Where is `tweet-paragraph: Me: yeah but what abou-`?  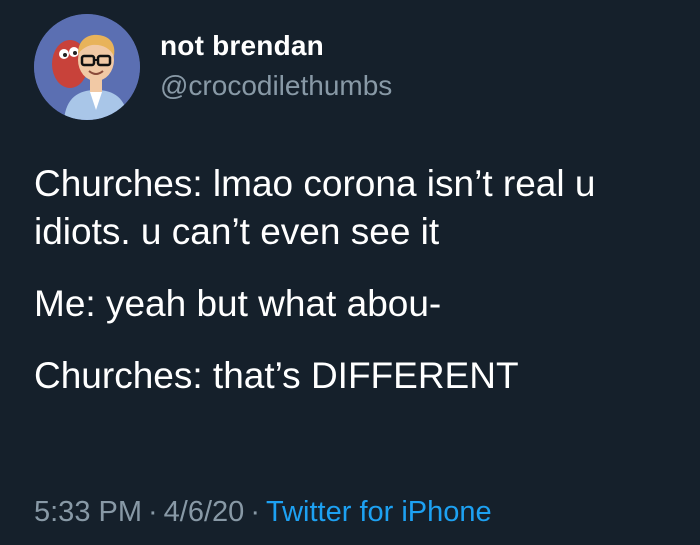
tweet-paragraph: Me: yeah but what abou- is located at coordinates (238, 303).